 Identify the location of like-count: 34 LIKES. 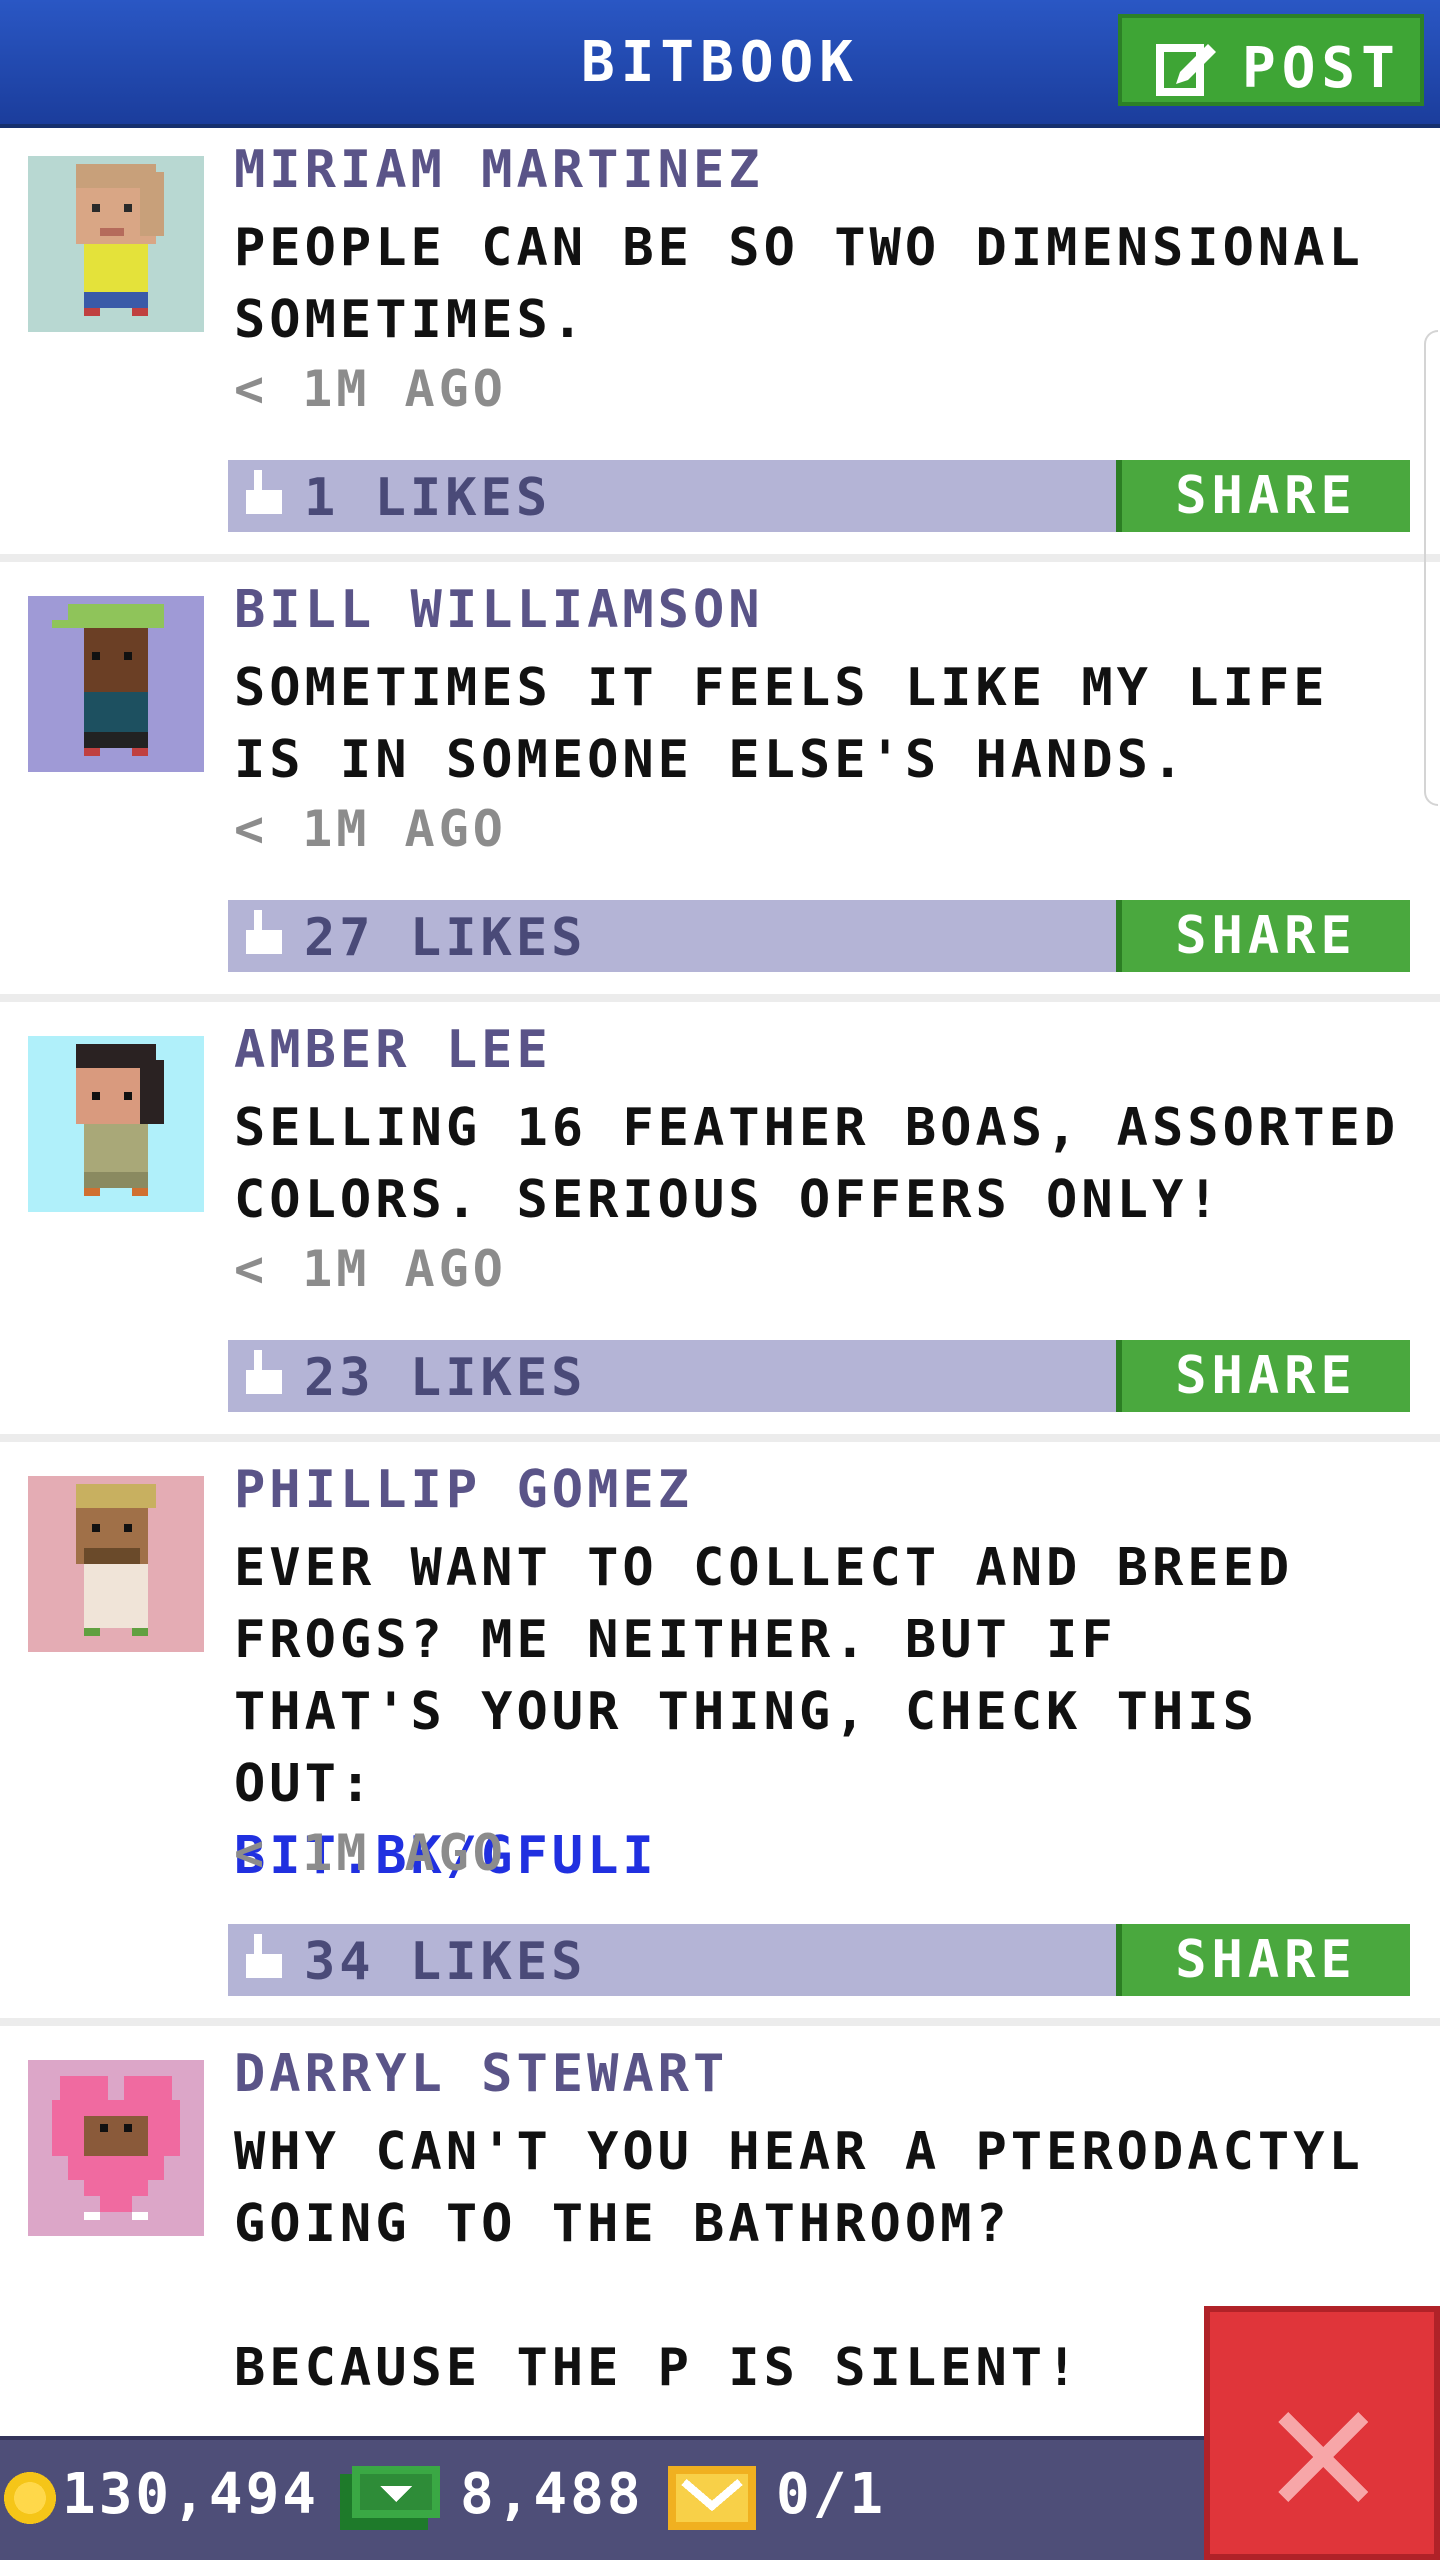
(445, 1962).